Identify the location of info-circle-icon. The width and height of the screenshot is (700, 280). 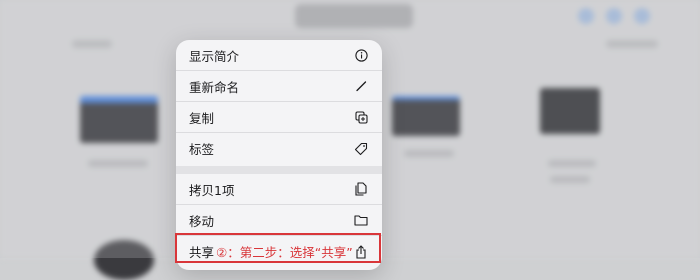
(361, 55).